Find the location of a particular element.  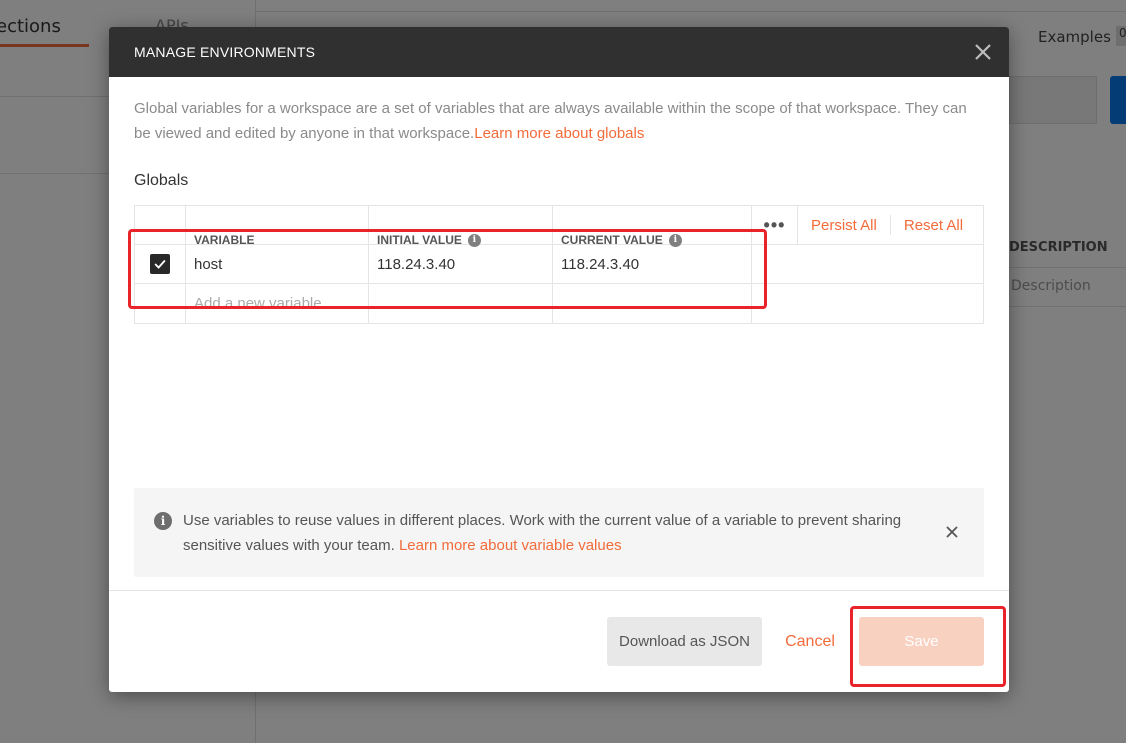

section-title: Globals is located at coordinates (161, 180).